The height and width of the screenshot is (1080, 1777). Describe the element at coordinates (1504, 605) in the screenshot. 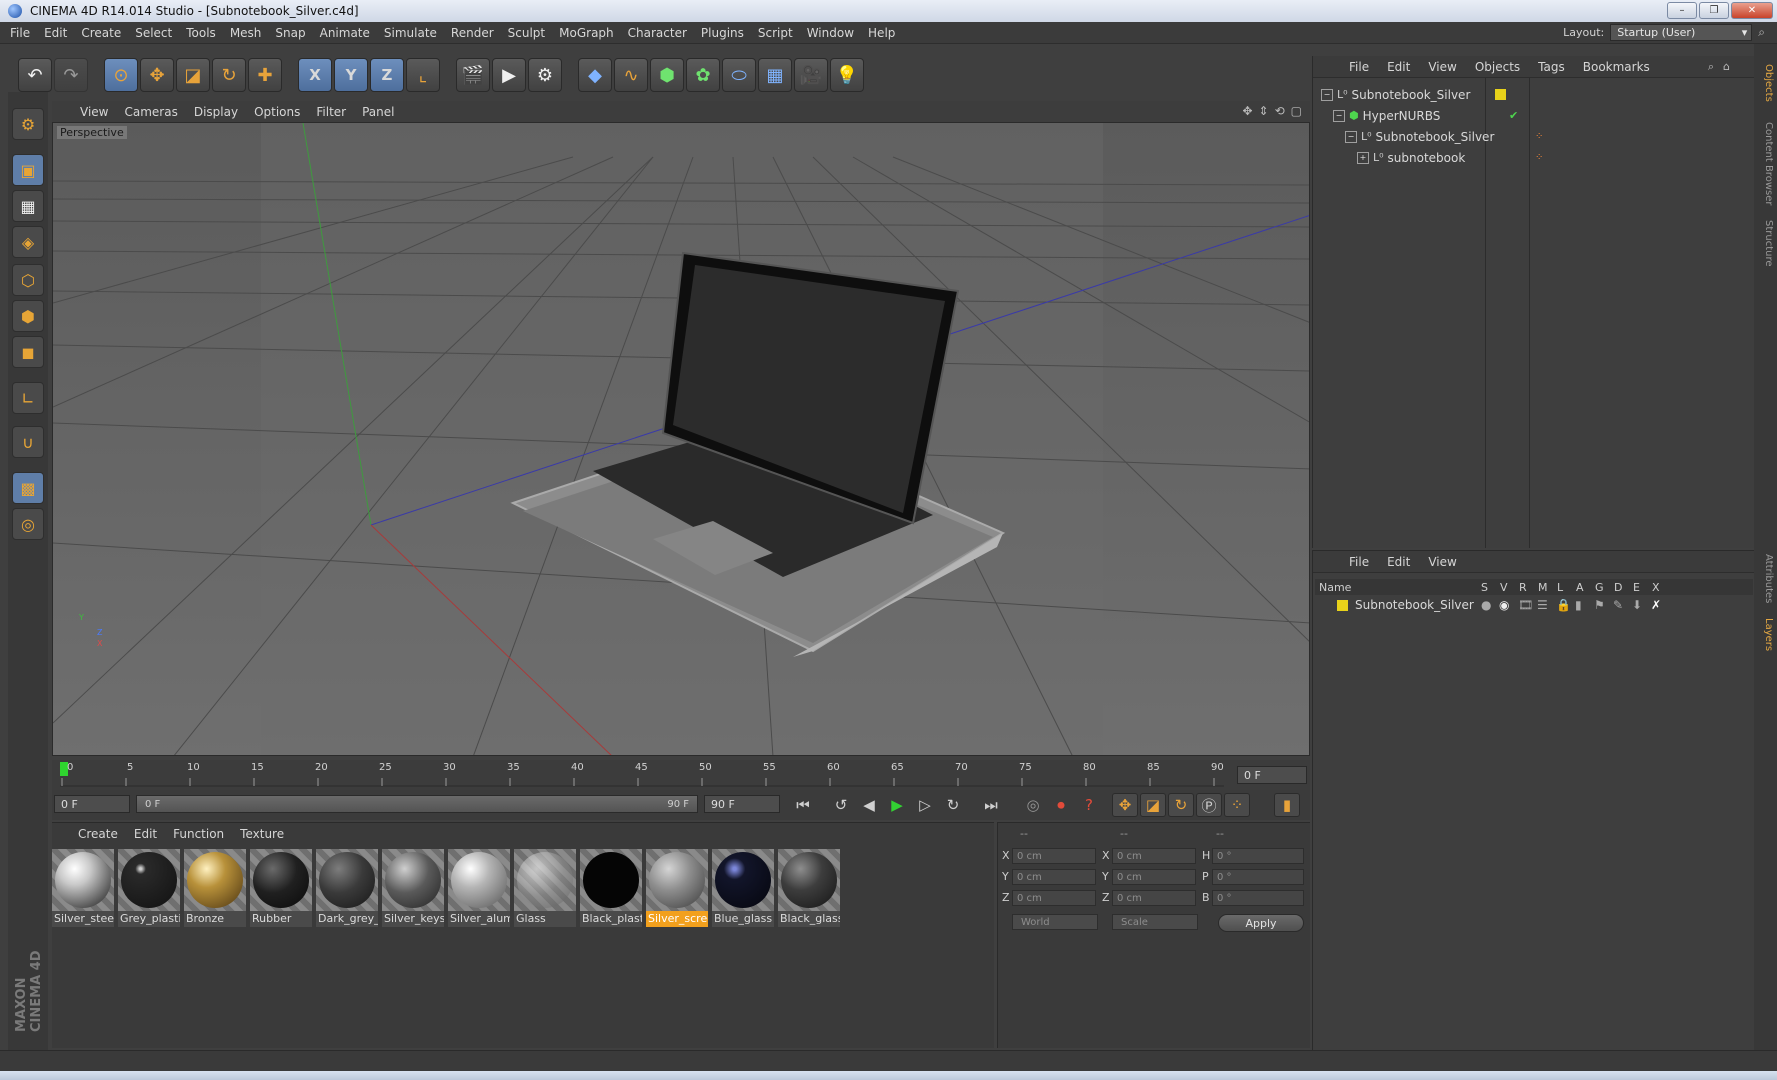

I see `view-toggle-icon: ◉` at that location.